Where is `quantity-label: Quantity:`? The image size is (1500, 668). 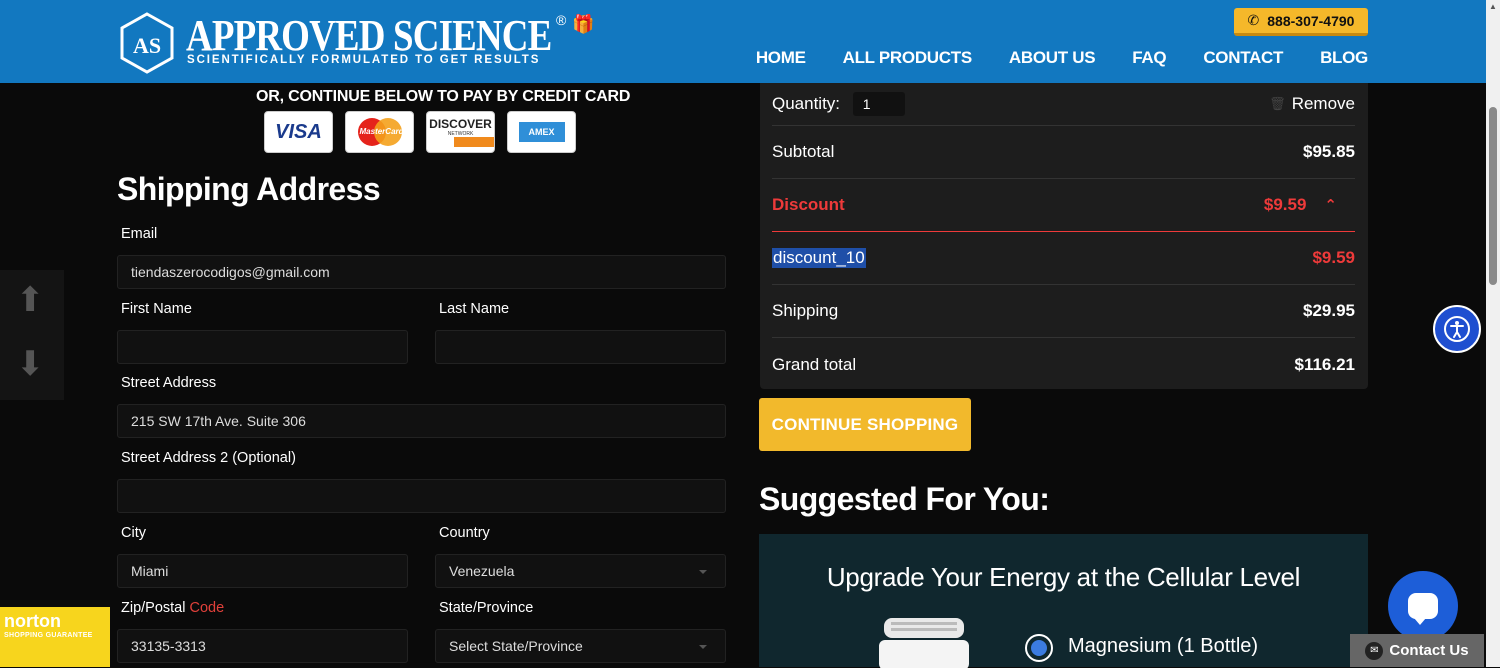 quantity-label: Quantity: is located at coordinates (806, 103).